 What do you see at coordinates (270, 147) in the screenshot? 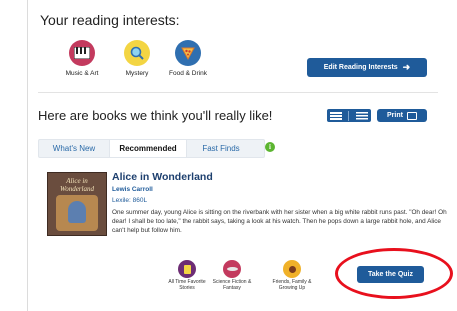
I see `info-icon: i` at bounding box center [270, 147].